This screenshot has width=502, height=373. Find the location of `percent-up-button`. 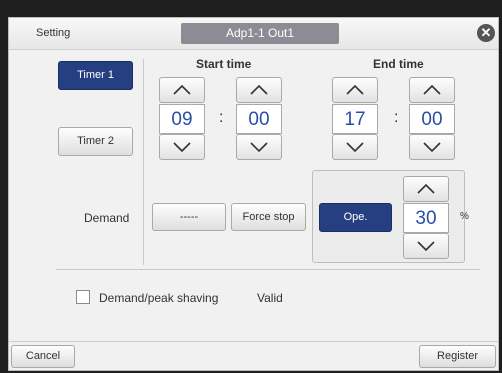

percent-up-button is located at coordinates (426, 189).